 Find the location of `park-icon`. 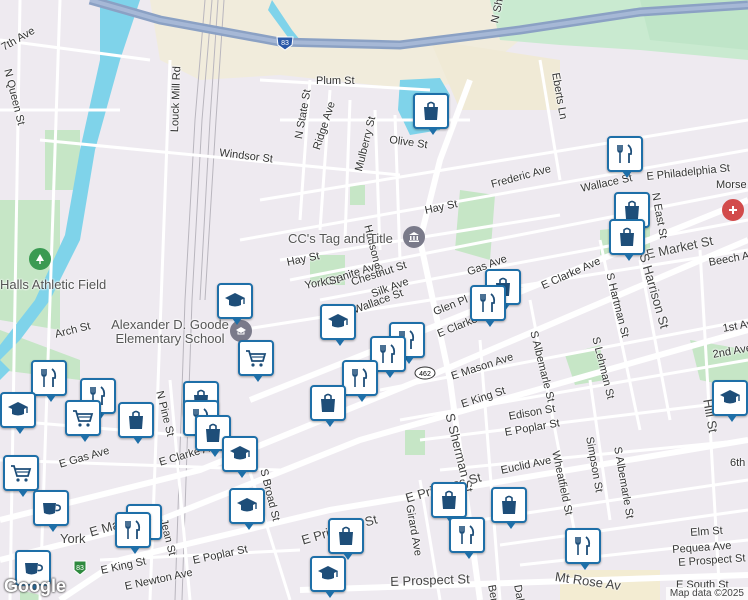

park-icon is located at coordinates (40, 259).